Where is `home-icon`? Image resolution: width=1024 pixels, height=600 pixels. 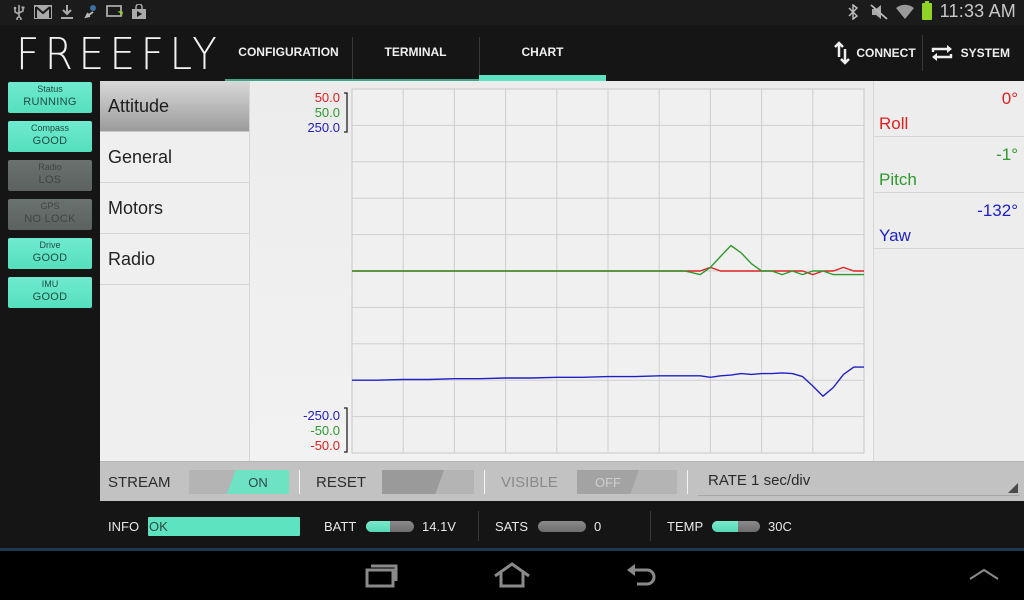 home-icon is located at coordinates (512, 577).